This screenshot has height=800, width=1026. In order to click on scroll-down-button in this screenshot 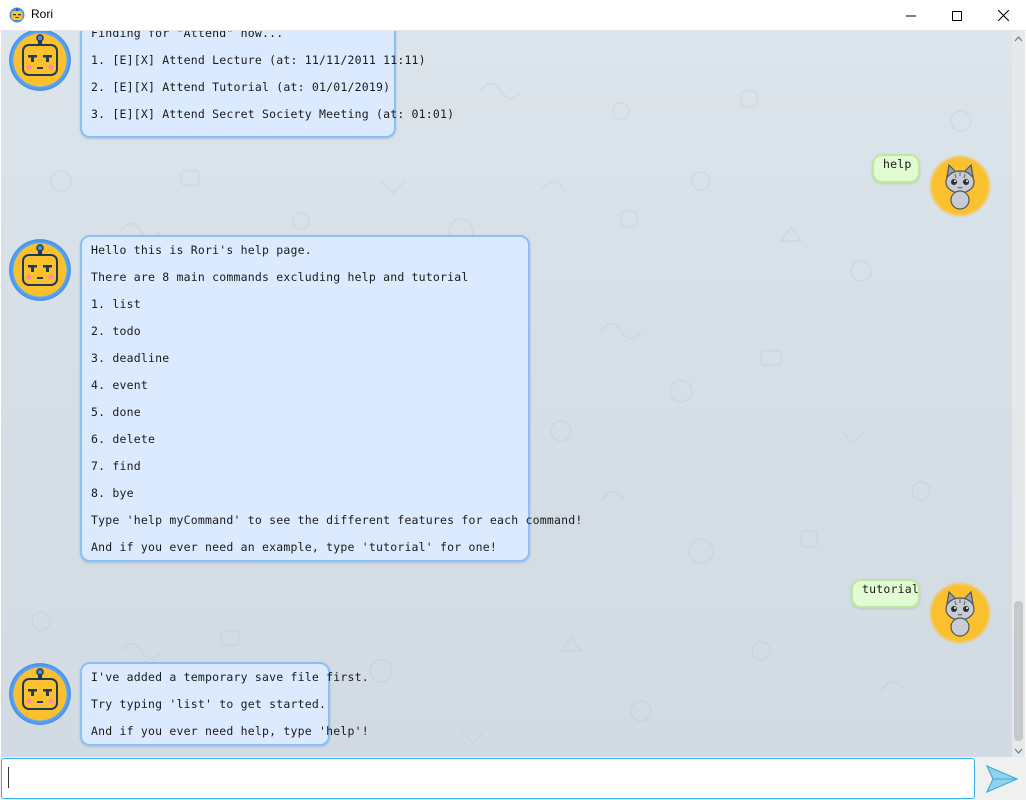, I will do `click(1018, 750)`.